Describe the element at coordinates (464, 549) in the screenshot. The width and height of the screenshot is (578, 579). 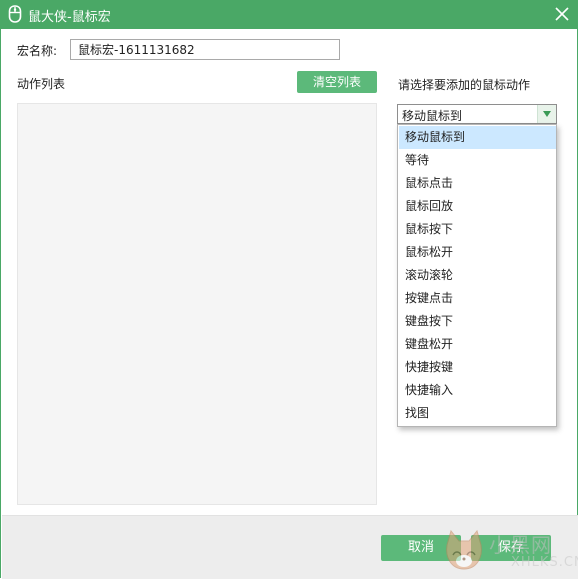
I see `cat-logo-icon` at that location.